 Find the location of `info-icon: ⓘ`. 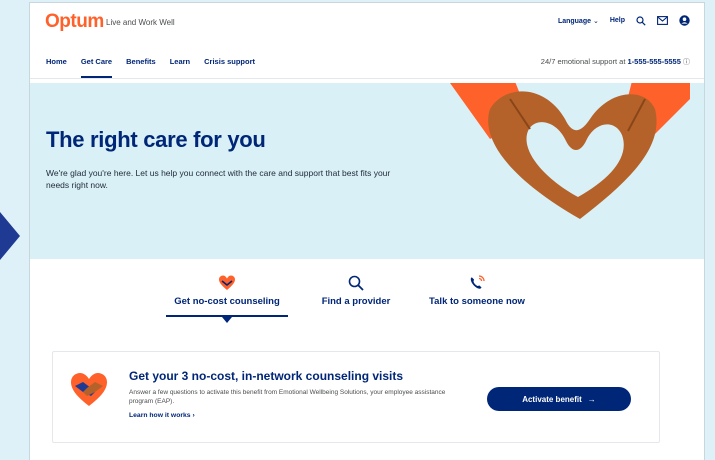

info-icon: ⓘ is located at coordinates (686, 62).